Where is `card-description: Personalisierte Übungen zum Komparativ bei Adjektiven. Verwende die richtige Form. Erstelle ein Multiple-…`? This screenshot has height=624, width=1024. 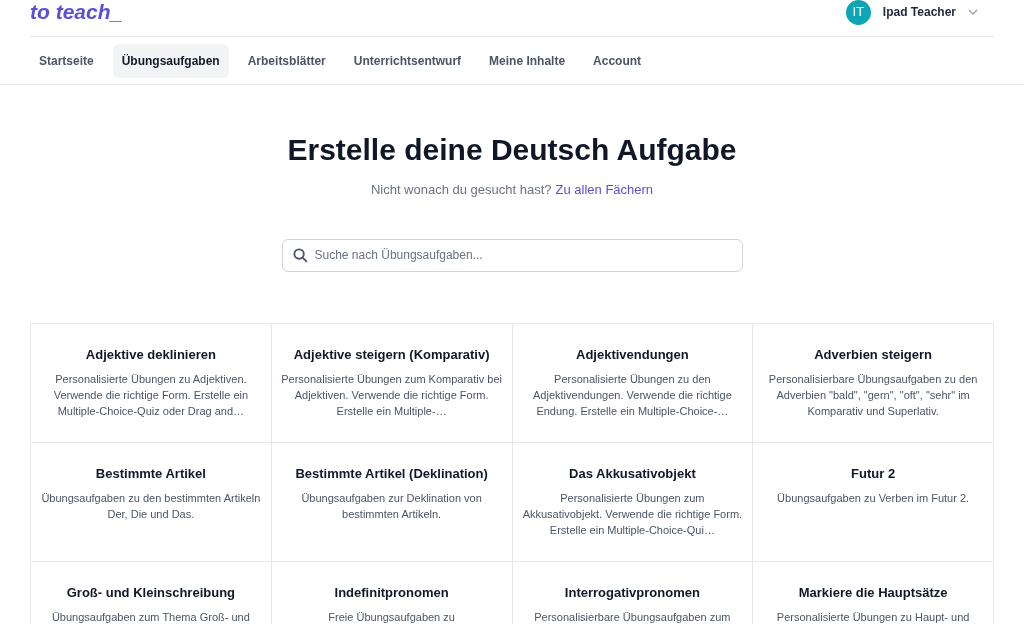 card-description: Personalisierte Übungen zum Komparativ bei Adjektiven. Verwende die richtige Form. Erstelle ein Multiple-… is located at coordinates (391, 395).